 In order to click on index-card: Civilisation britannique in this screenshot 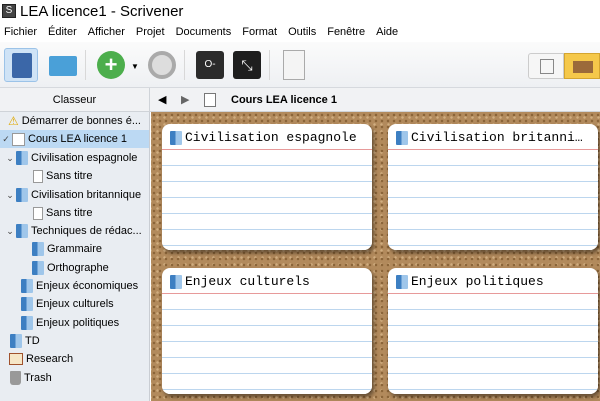, I will do `click(493, 187)`.